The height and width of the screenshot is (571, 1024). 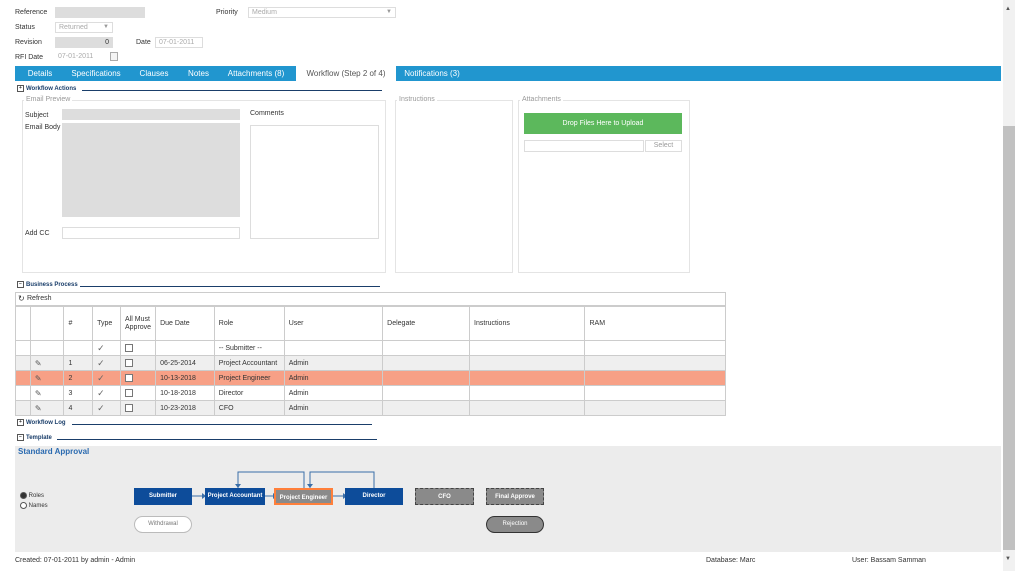 I want to click on scroll-up-icon: ▲, so click(x=1008, y=9).